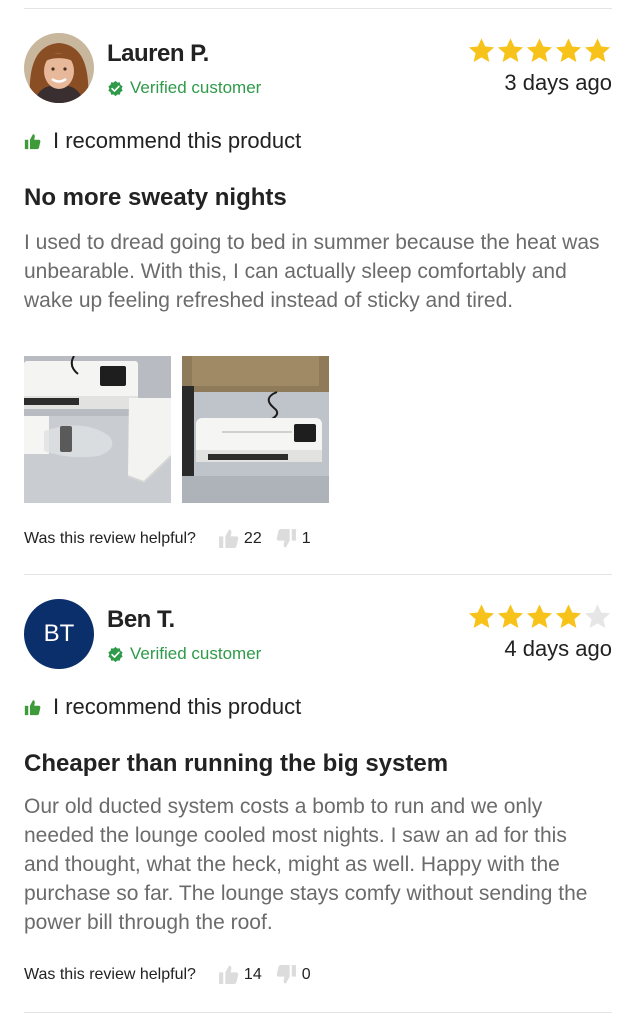  Describe the element at coordinates (318, 574) in the screenshot. I see `review-divider` at that location.